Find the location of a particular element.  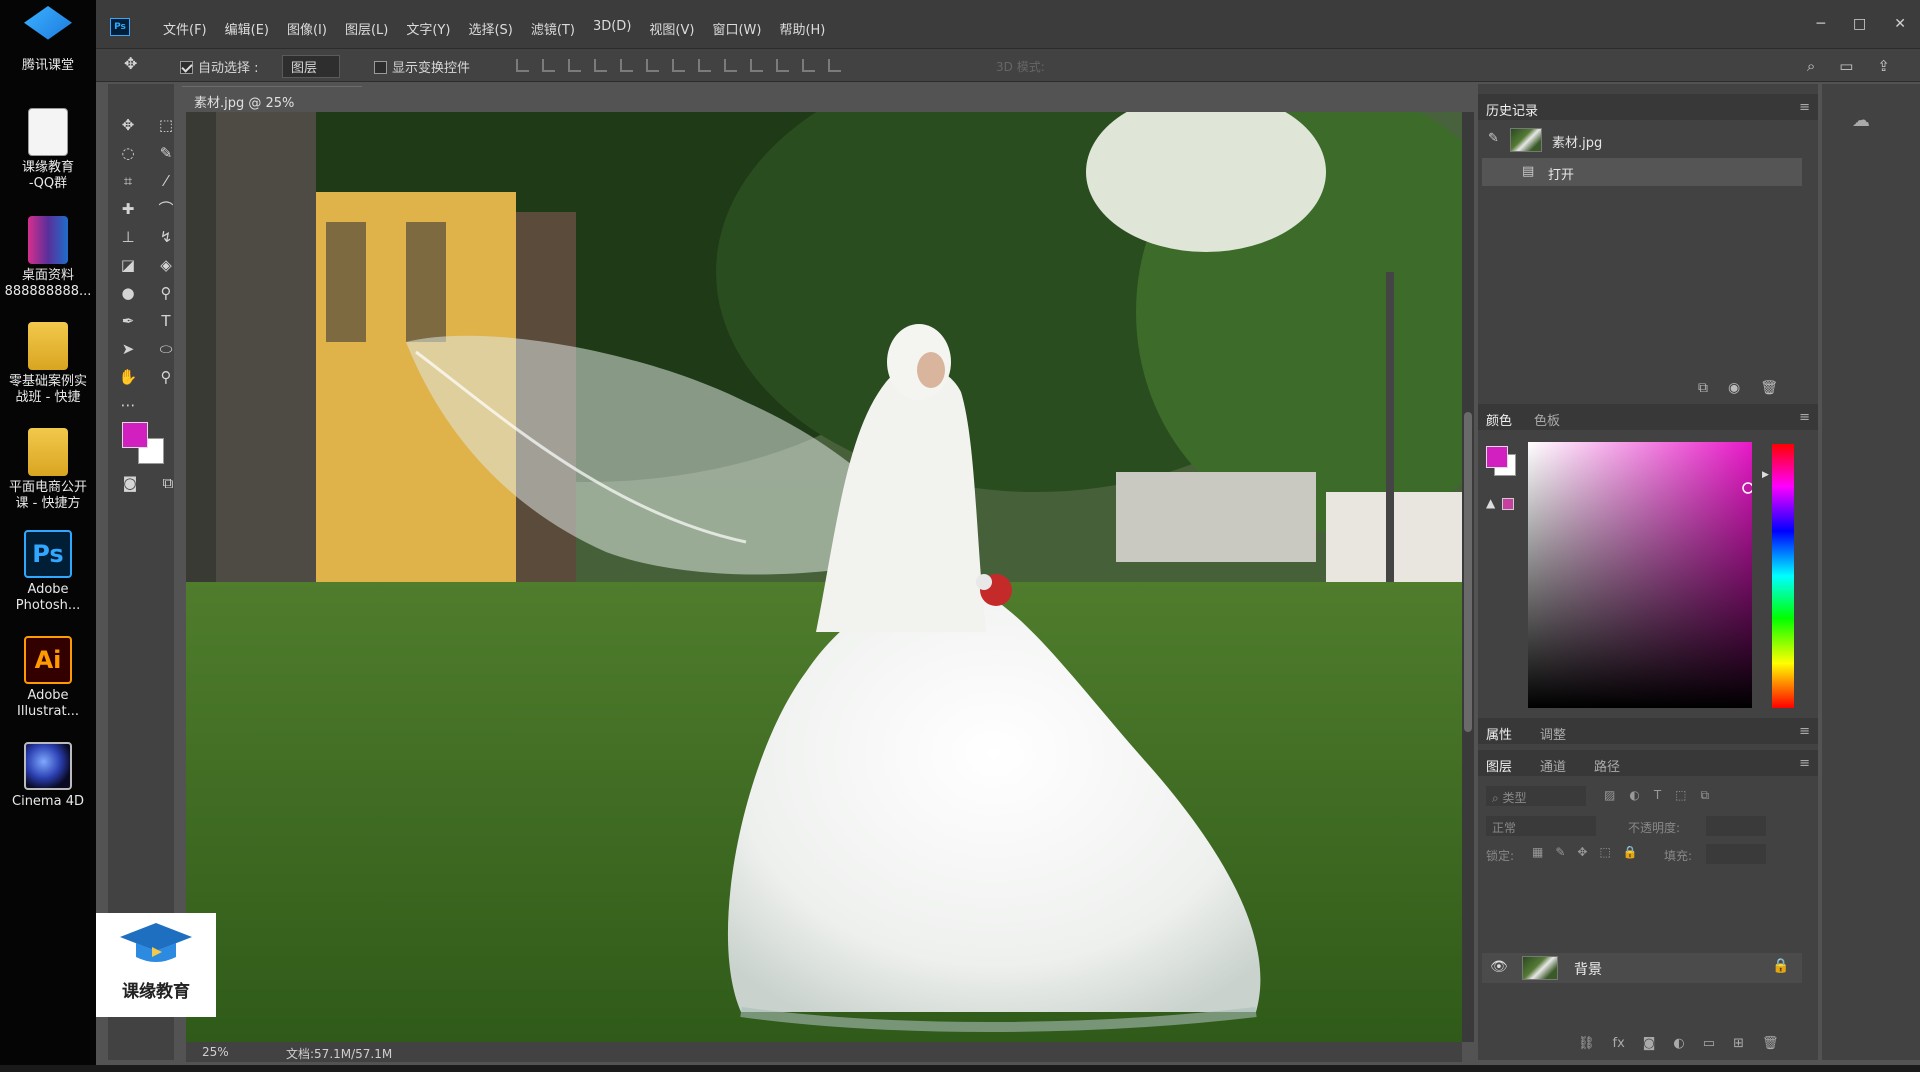

new-group-icon: ▭ is located at coordinates (1709, 1043).